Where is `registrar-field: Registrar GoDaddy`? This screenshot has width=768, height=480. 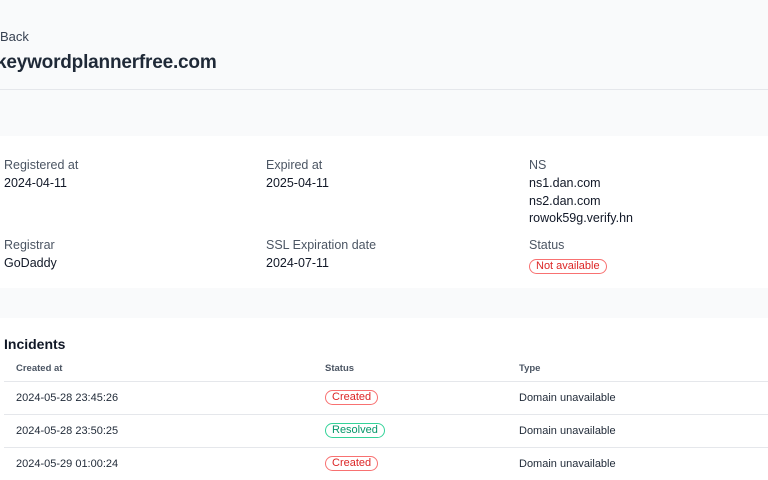 registrar-field: Registrar GoDaddy is located at coordinates (30, 255).